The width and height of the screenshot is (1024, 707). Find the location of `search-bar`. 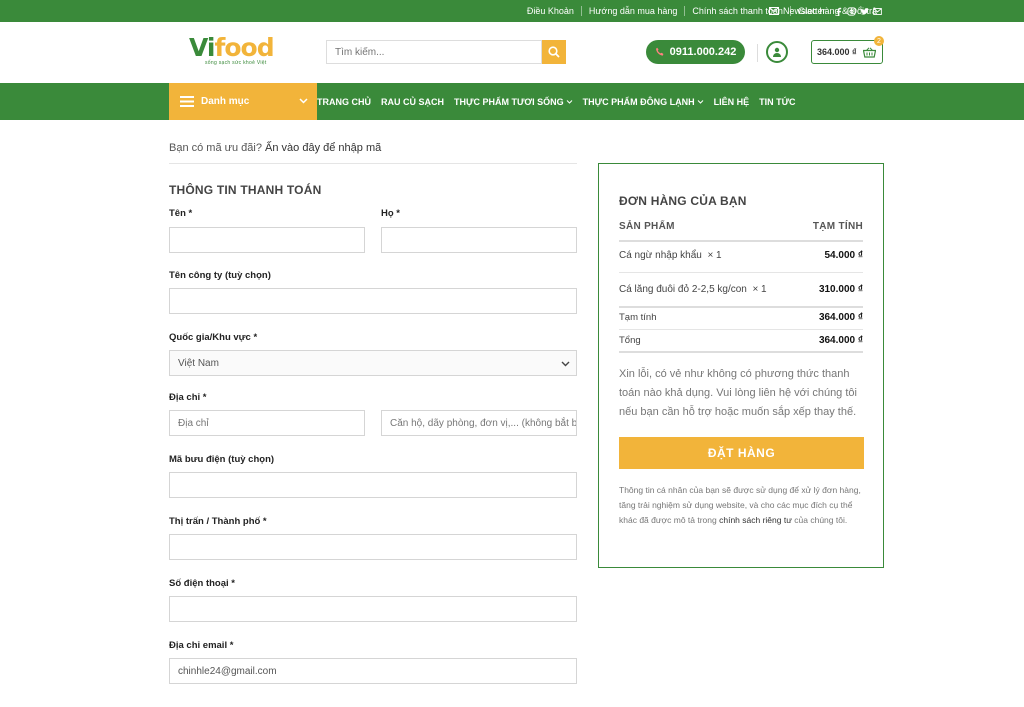

search-bar is located at coordinates (446, 52).